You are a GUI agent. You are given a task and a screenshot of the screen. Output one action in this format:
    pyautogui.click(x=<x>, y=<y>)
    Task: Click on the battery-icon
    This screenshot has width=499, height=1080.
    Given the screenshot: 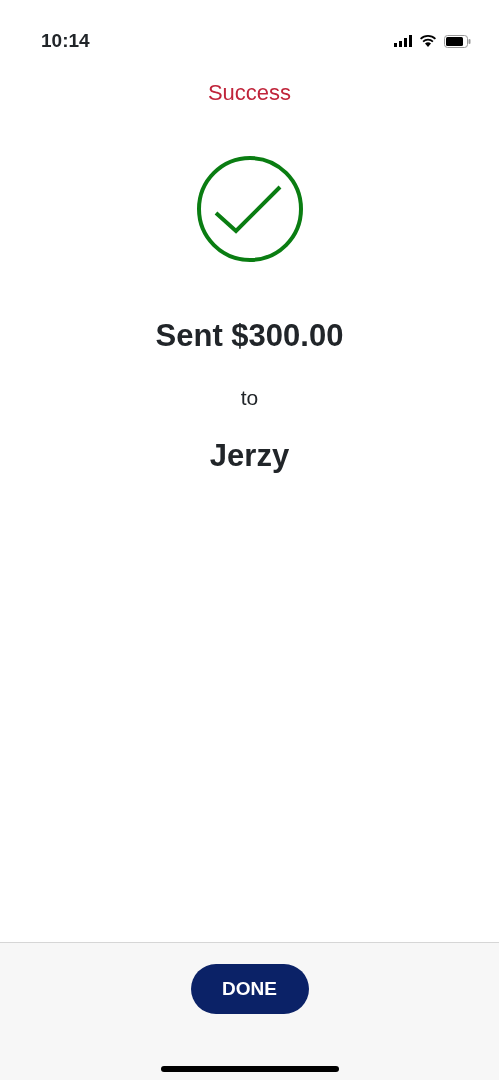 What is the action you would take?
    pyautogui.click(x=457, y=41)
    